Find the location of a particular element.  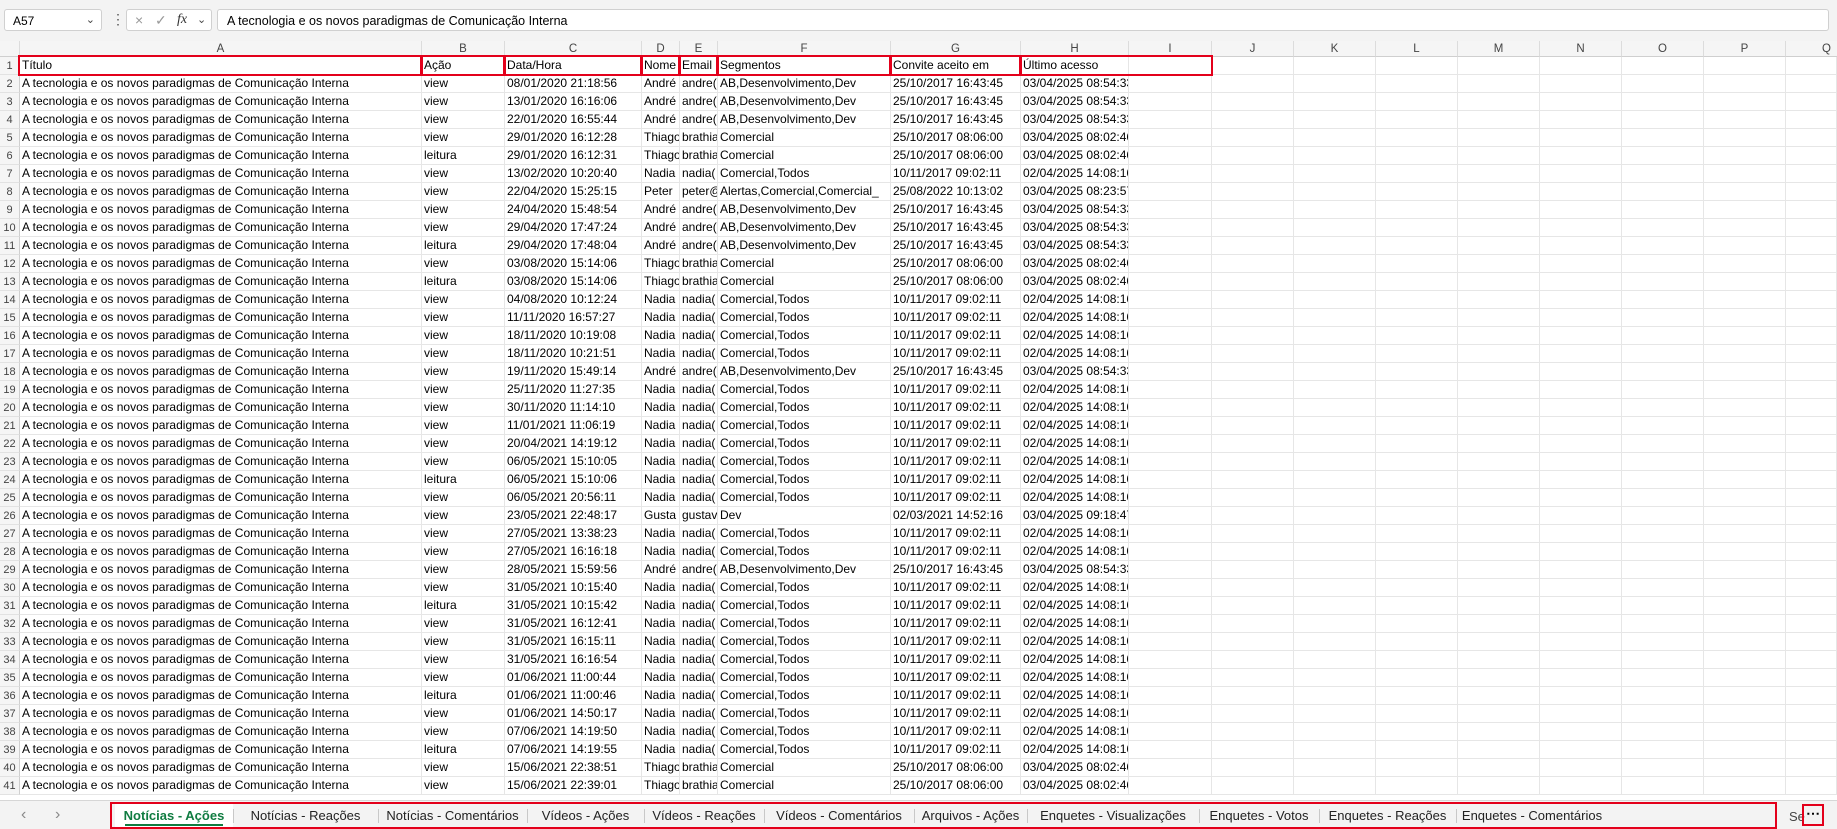

header-cell: Email is located at coordinates (699, 66).